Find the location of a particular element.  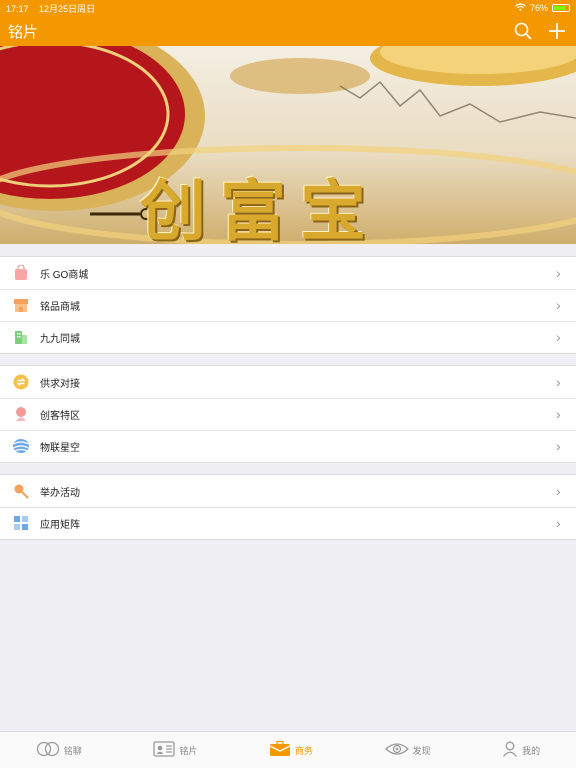

tab-card: 铭片 is located at coordinates (175, 750).